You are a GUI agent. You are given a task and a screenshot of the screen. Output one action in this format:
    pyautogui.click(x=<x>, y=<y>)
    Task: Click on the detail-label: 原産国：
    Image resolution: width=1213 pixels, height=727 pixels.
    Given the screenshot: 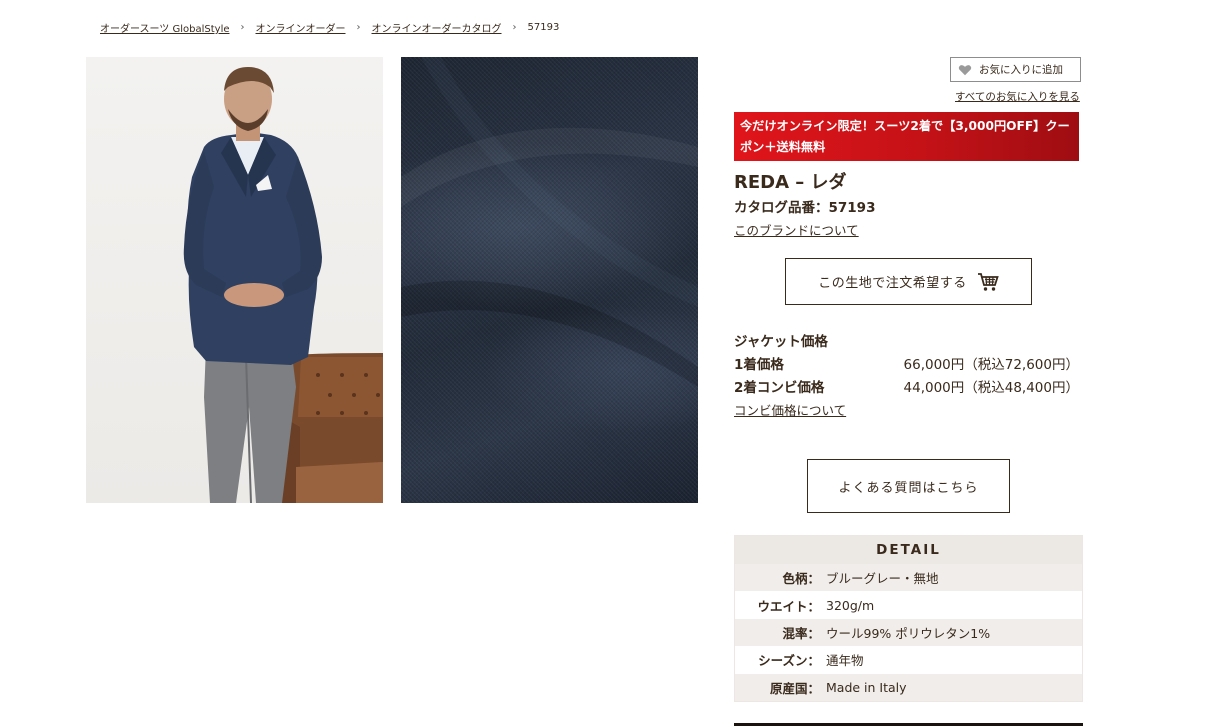 What is the action you would take?
    pyautogui.click(x=794, y=688)
    